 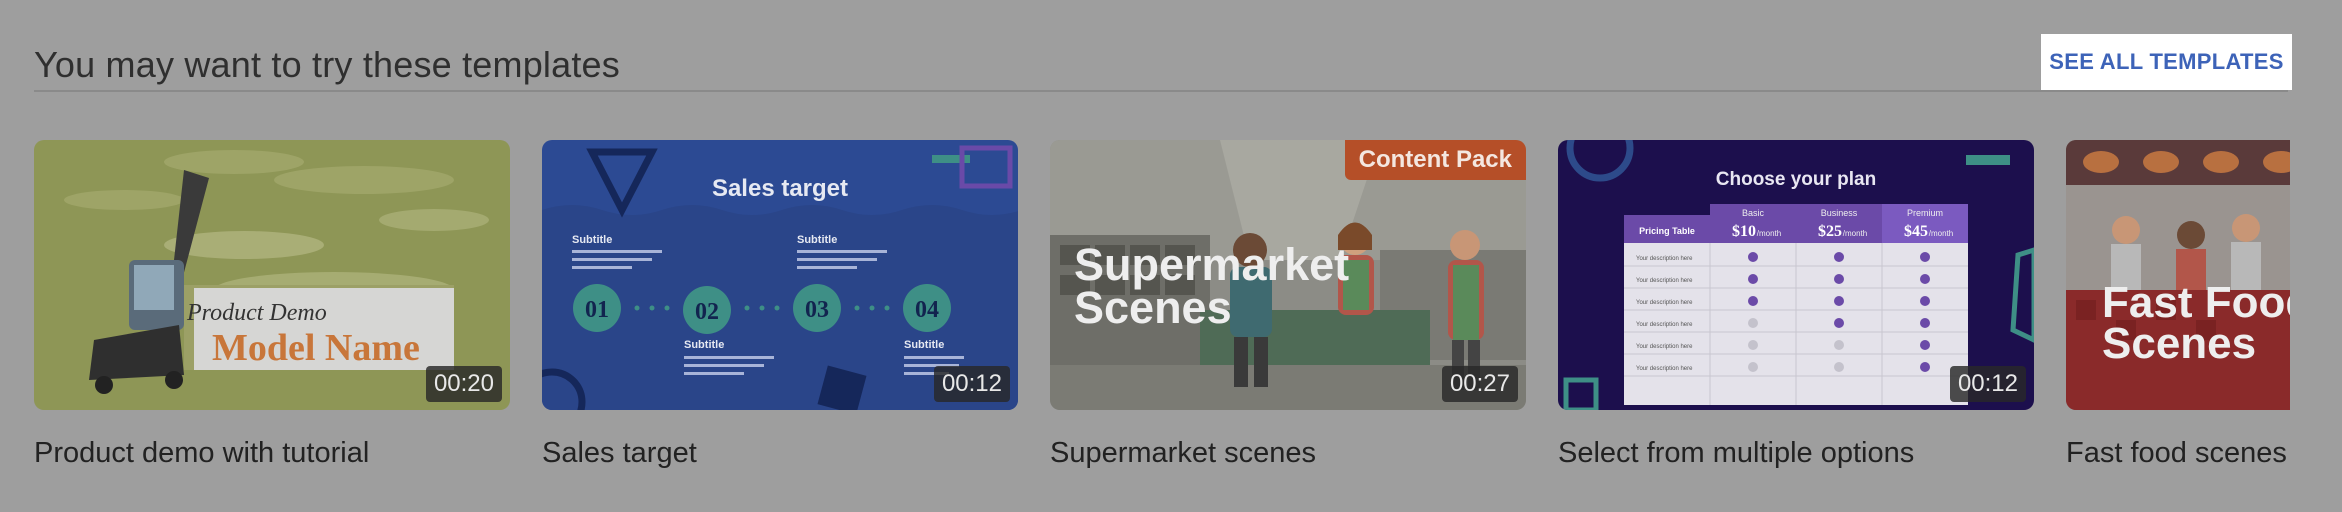 What do you see at coordinates (327, 64) in the screenshot?
I see `section-title: You may want to try these templates` at bounding box center [327, 64].